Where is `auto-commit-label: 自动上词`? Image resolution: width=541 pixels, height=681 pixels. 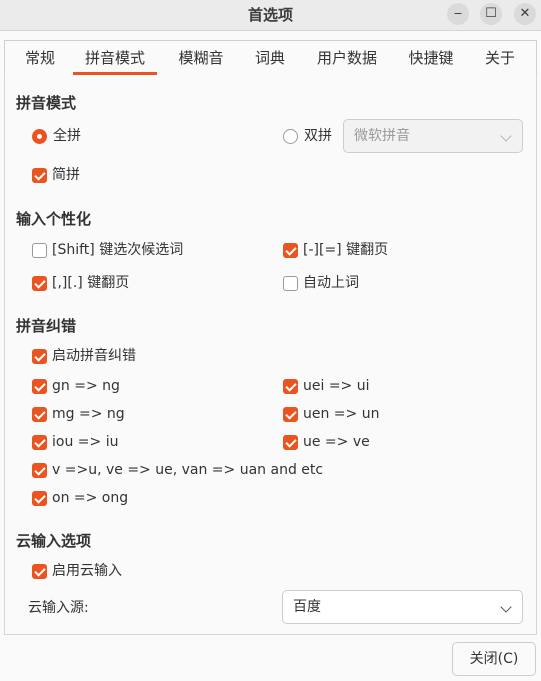 auto-commit-label: 自动上词 is located at coordinates (331, 283).